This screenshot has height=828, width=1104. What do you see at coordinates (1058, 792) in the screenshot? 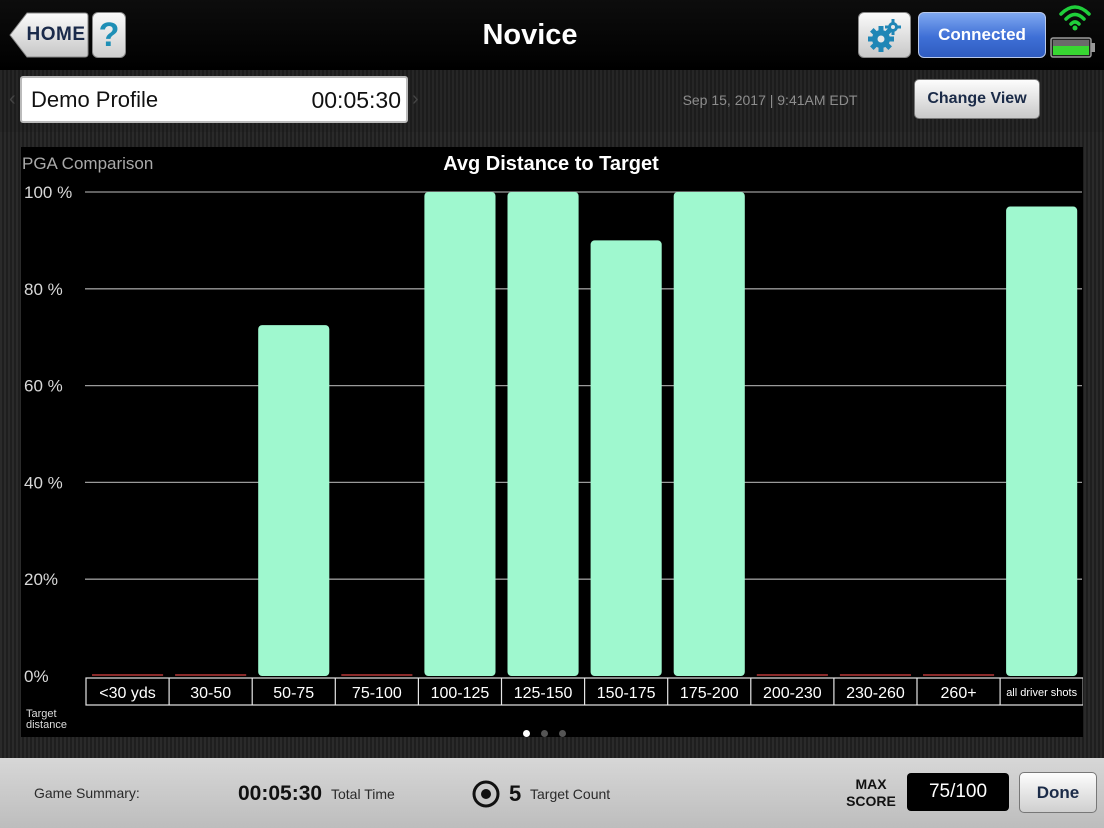
I see `done-button: Done` at bounding box center [1058, 792].